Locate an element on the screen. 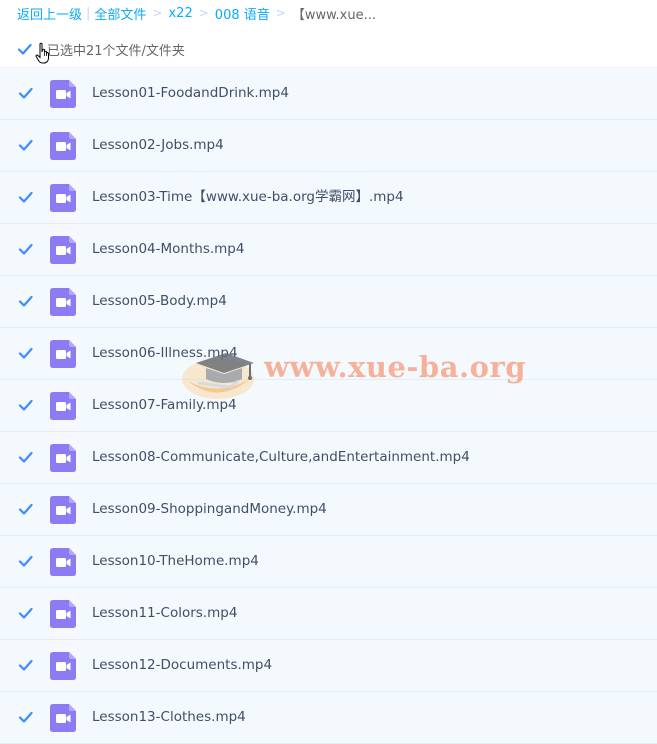 Image resolution: width=657 pixels, height=744 pixels. file-name-link: Lesson10-TheHome.mp4 is located at coordinates (175, 561).